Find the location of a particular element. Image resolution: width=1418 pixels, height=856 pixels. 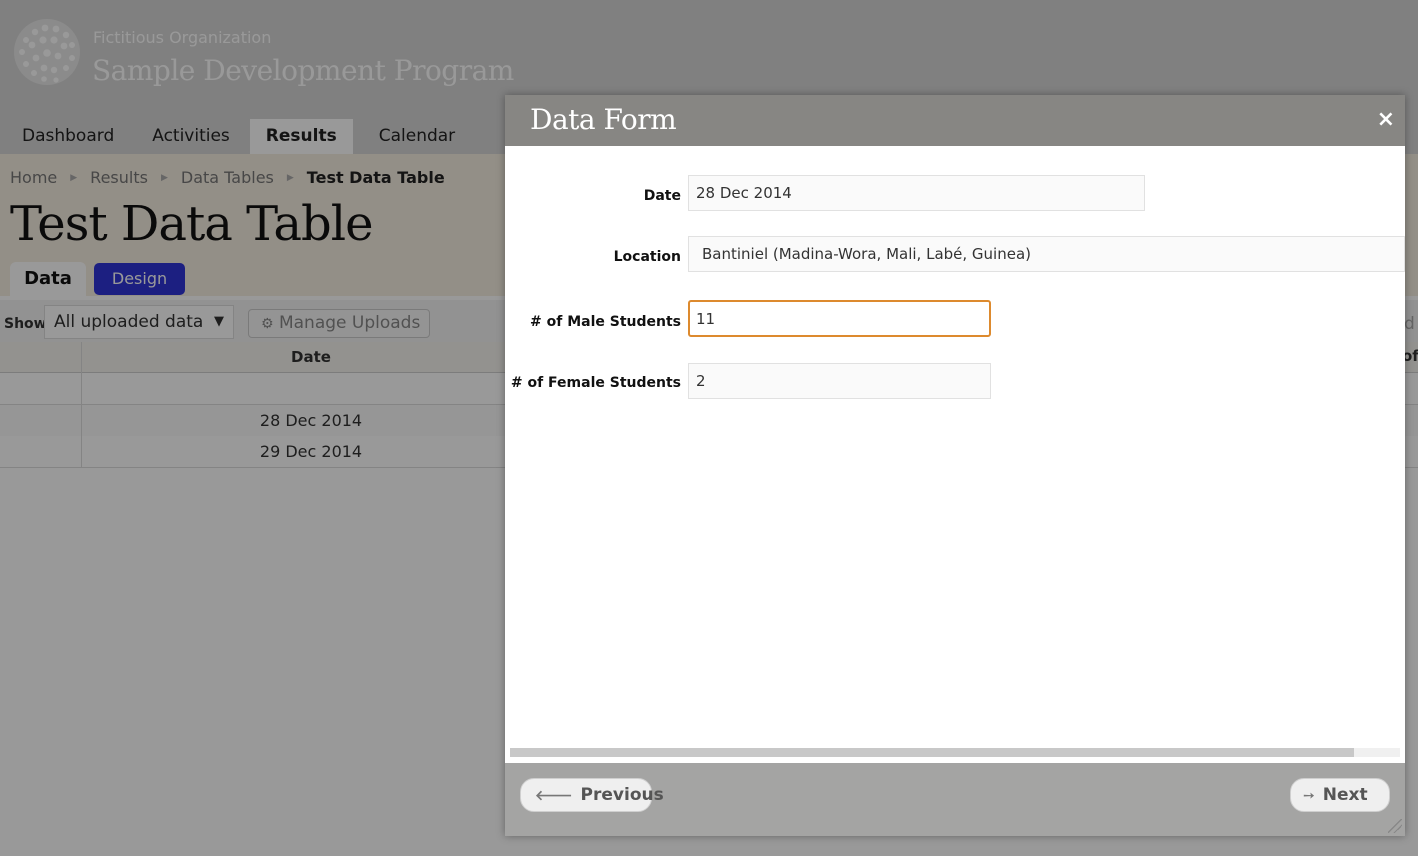

dialog-title: Data Form is located at coordinates (603, 119).